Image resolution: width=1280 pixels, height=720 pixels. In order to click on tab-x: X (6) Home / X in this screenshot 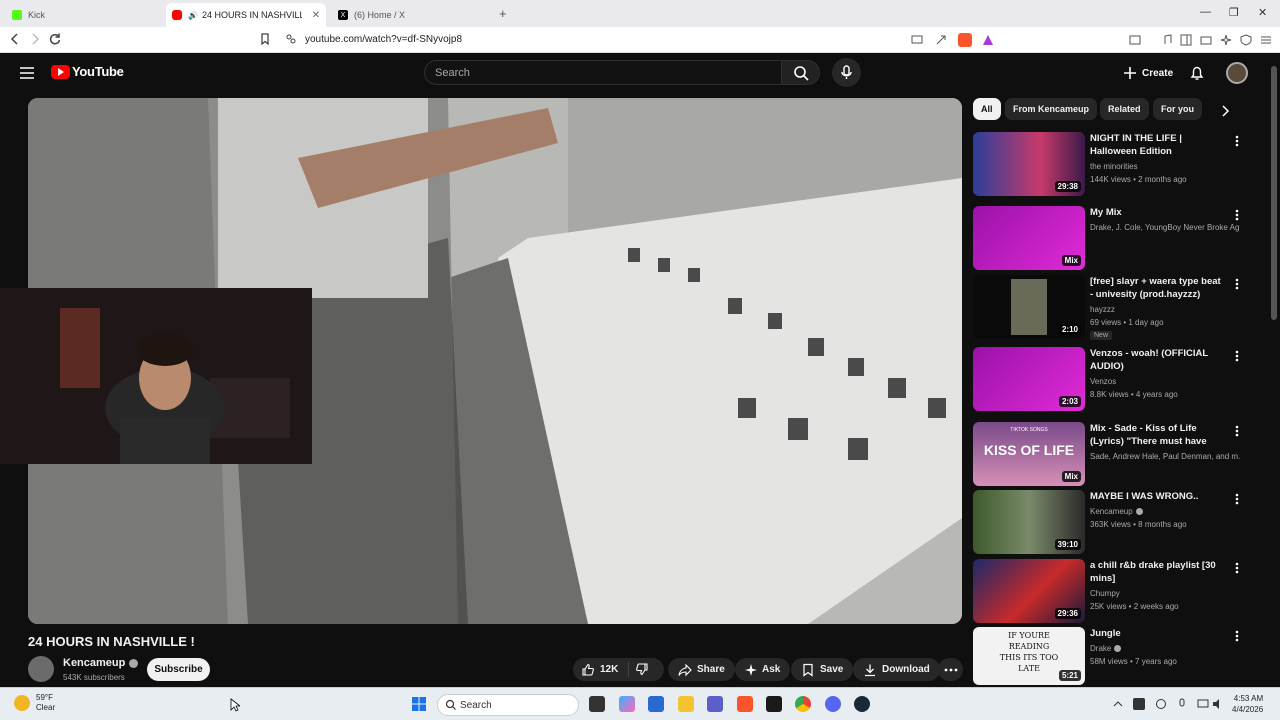, I will do `click(412, 15)`.